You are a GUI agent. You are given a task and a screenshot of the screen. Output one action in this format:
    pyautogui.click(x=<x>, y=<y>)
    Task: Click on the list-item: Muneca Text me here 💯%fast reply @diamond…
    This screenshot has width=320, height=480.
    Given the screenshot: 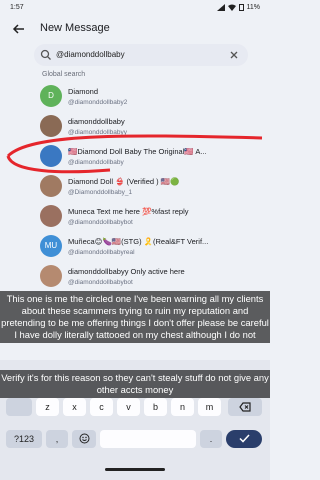 What is the action you would take?
    pyautogui.click(x=151, y=217)
    